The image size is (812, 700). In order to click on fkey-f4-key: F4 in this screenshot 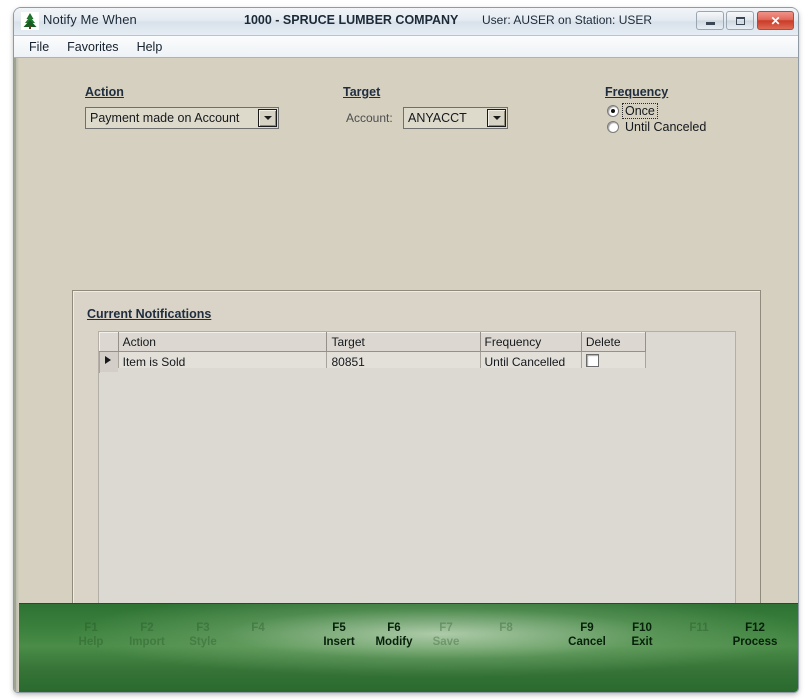, I will do `click(258, 628)`.